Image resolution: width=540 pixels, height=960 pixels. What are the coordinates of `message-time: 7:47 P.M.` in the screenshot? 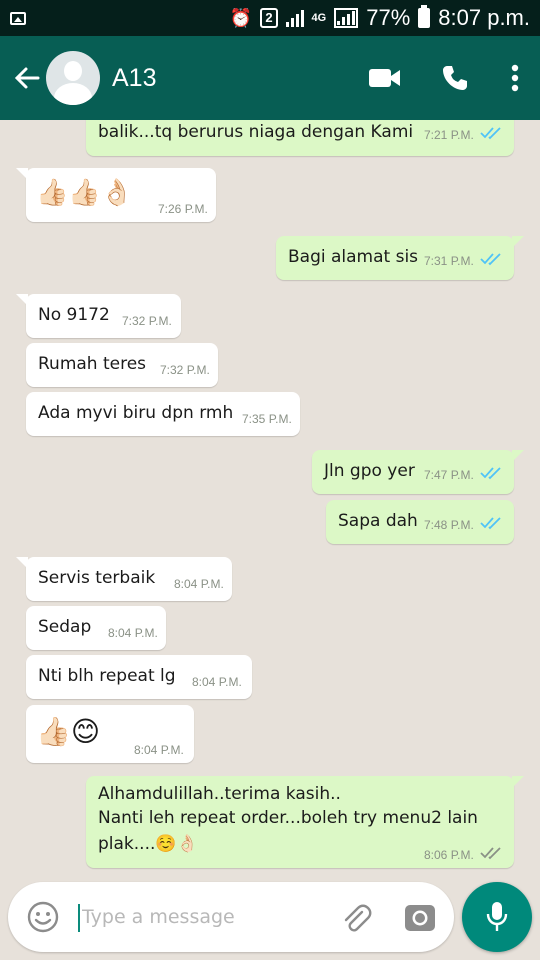 It's located at (449, 475).